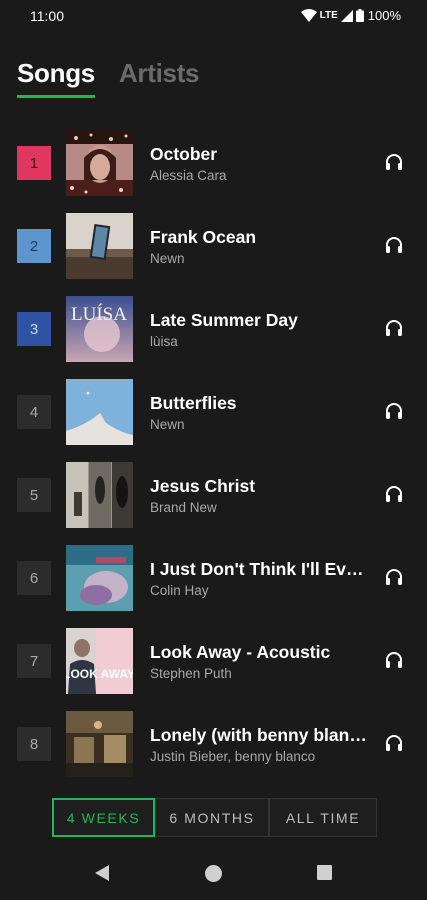 The image size is (427, 900). I want to click on song-title: Lonely (with benny blanco), so click(260, 735).